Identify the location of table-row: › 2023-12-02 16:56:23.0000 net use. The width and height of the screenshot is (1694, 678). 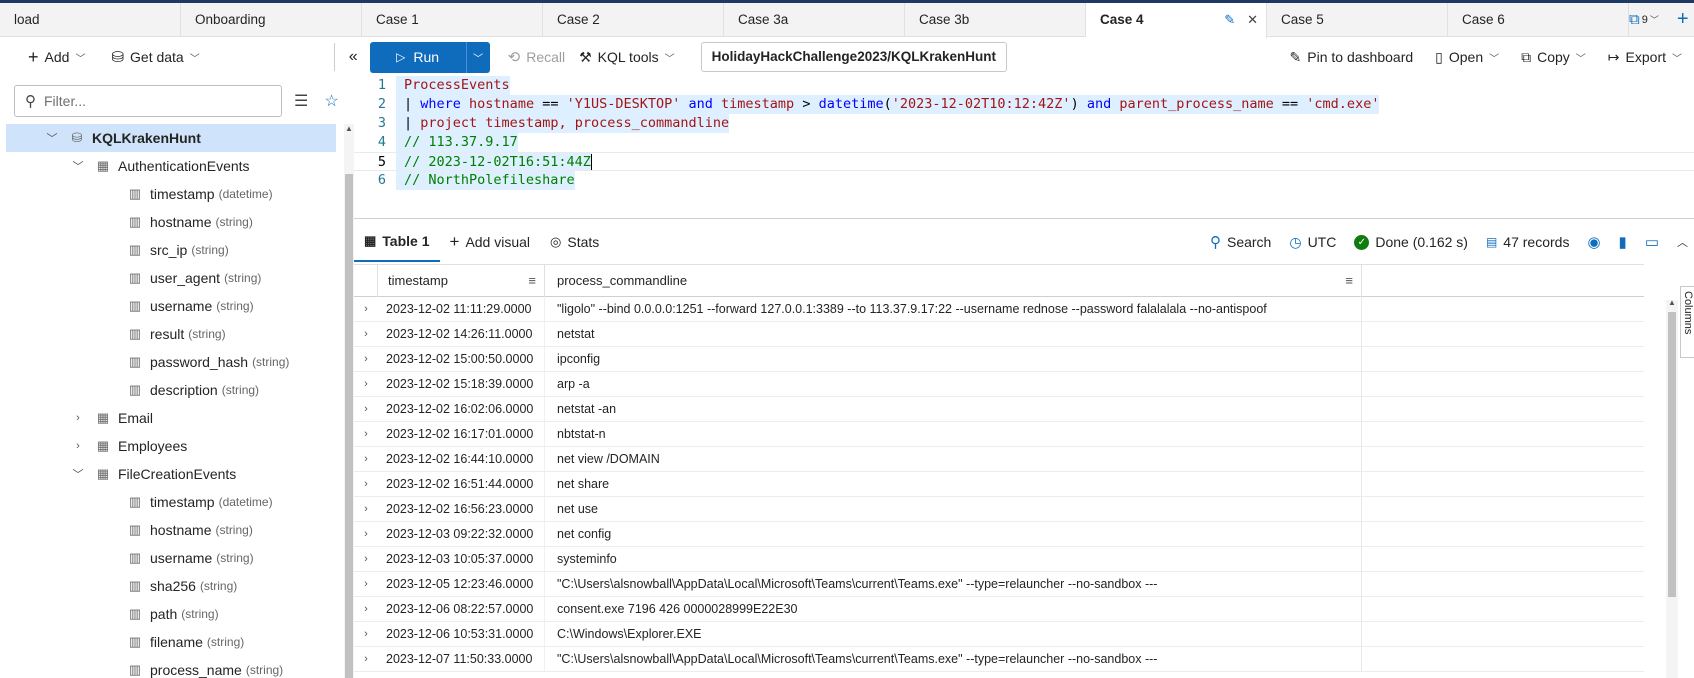
(999, 509).